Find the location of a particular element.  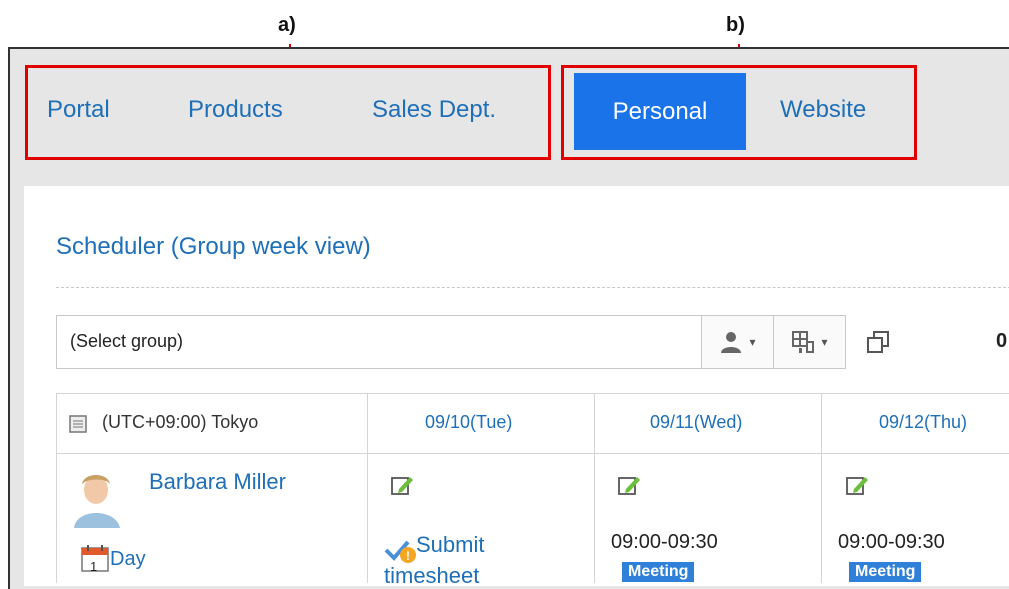

facility-select-button: ▾ is located at coordinates (810, 342).